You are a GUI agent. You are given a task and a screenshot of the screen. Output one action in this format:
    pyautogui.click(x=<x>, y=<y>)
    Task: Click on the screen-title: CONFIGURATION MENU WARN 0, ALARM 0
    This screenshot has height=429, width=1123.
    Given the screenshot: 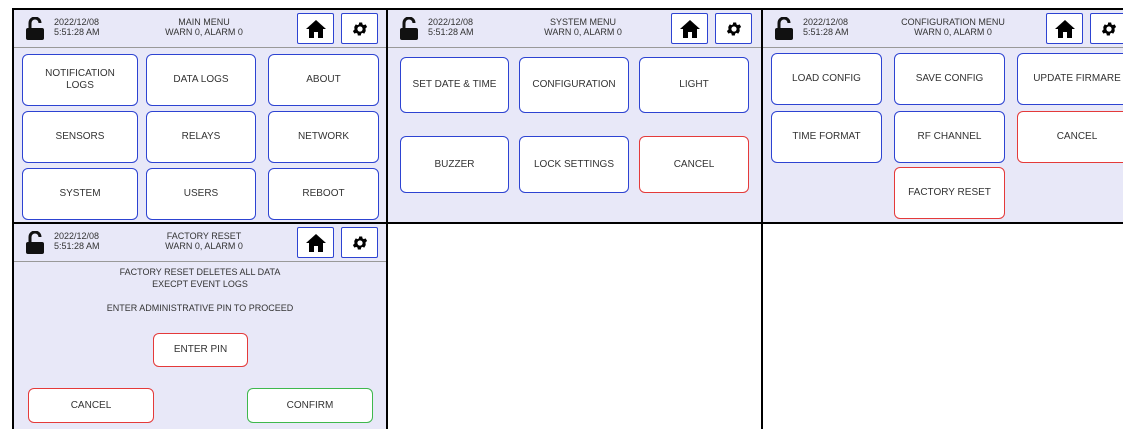 What is the action you would take?
    pyautogui.click(x=953, y=27)
    